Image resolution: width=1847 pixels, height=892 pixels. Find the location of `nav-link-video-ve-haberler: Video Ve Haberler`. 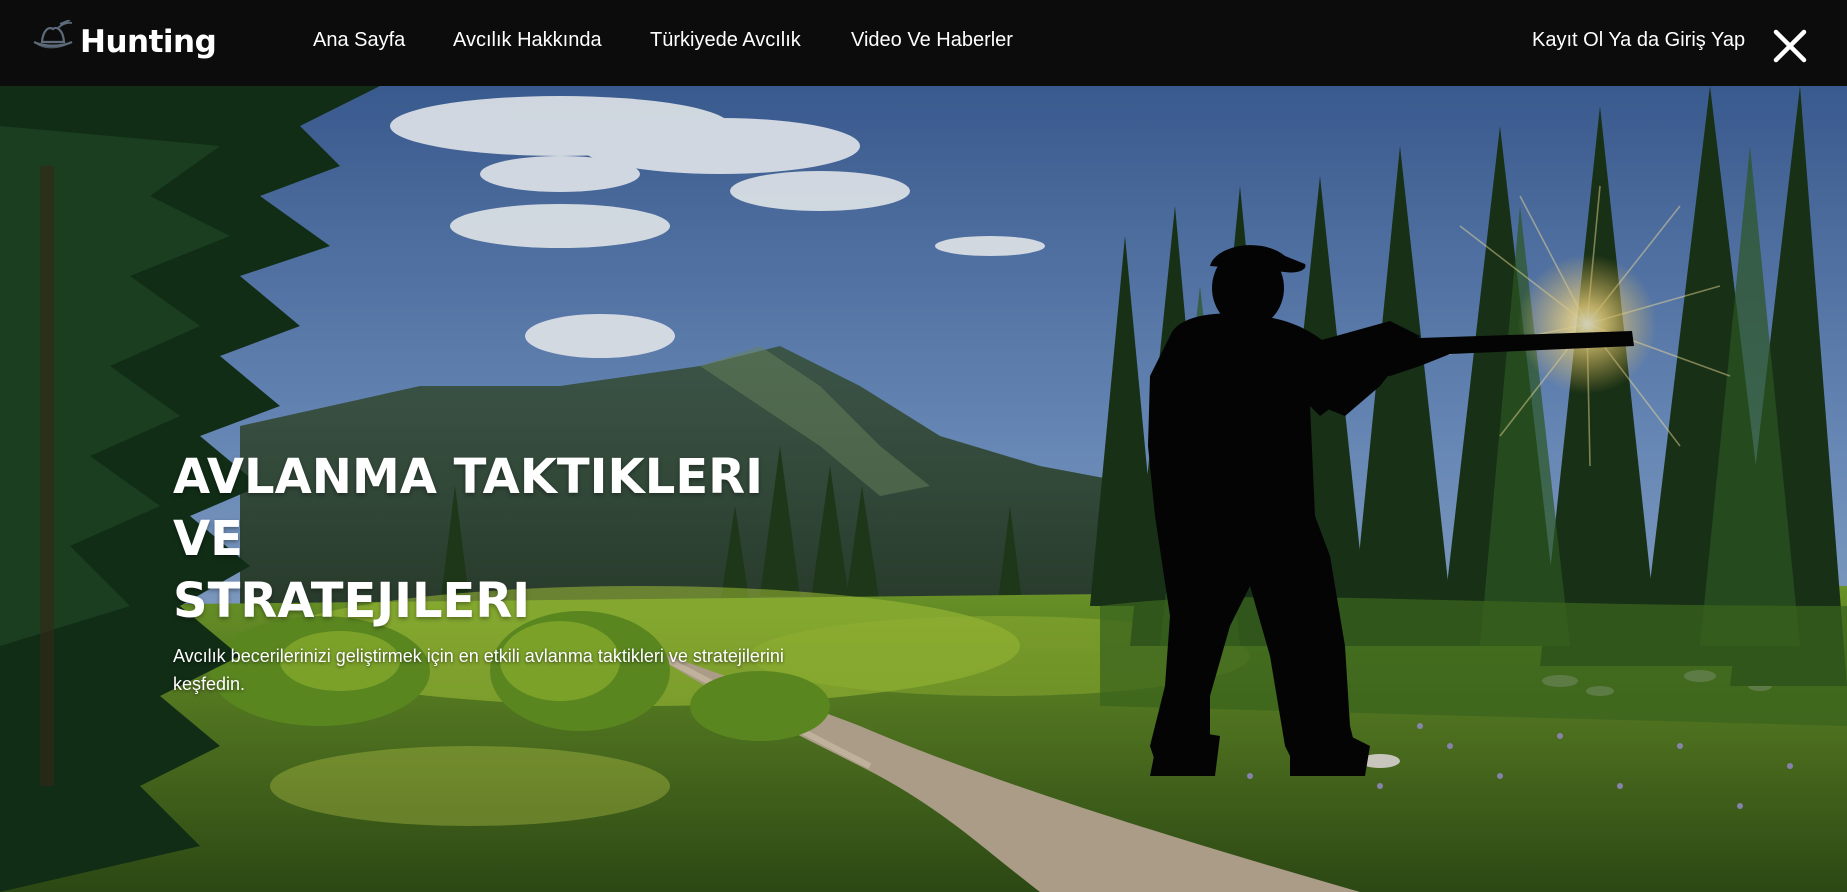

nav-link-video-ve-haberler: Video Ve Haberler is located at coordinates (932, 40).